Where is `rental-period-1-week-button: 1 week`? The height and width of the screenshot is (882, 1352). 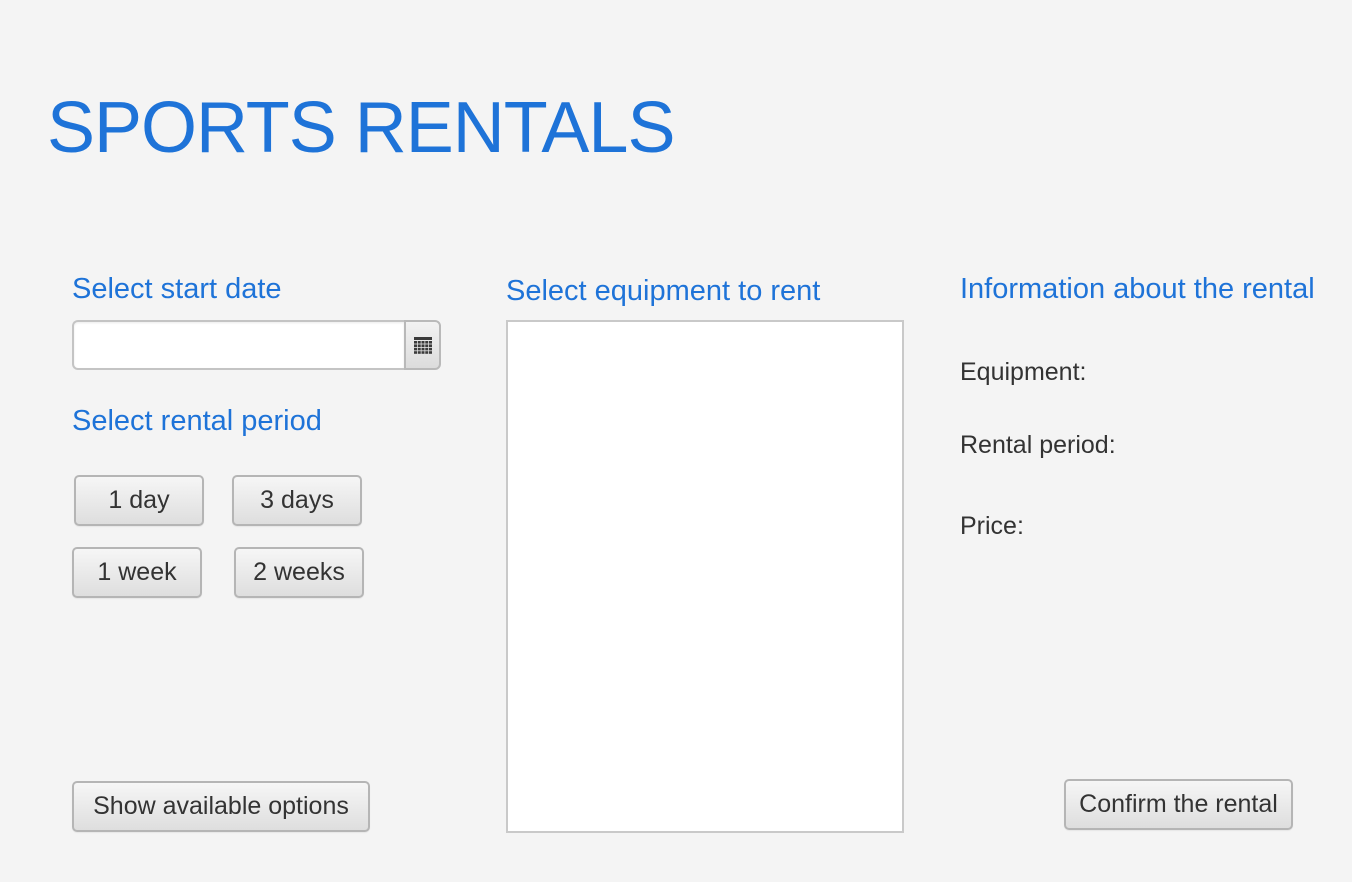
rental-period-1-week-button: 1 week is located at coordinates (137, 572).